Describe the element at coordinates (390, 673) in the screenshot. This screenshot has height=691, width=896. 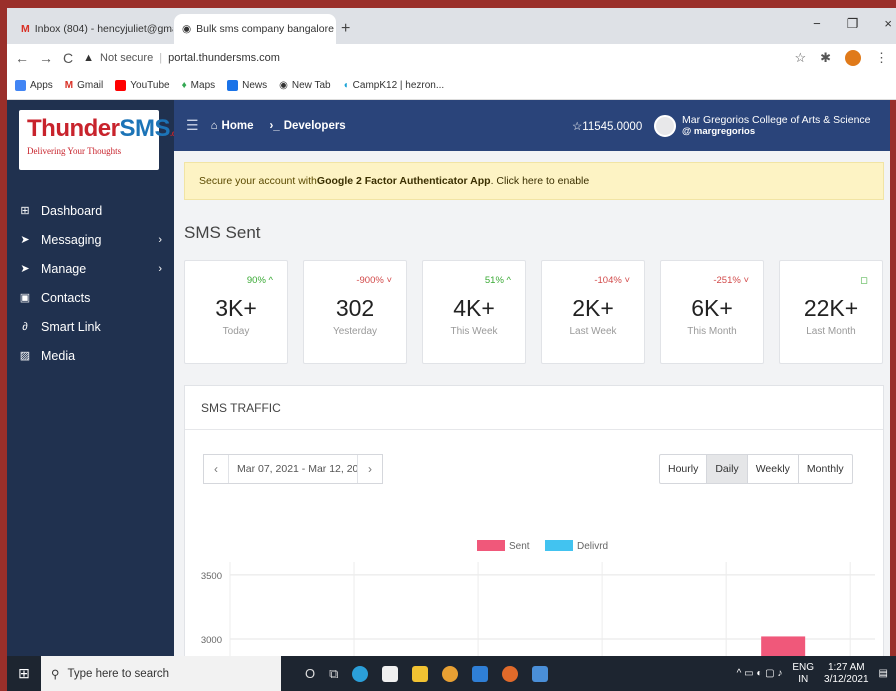
I see `store-icon` at that location.